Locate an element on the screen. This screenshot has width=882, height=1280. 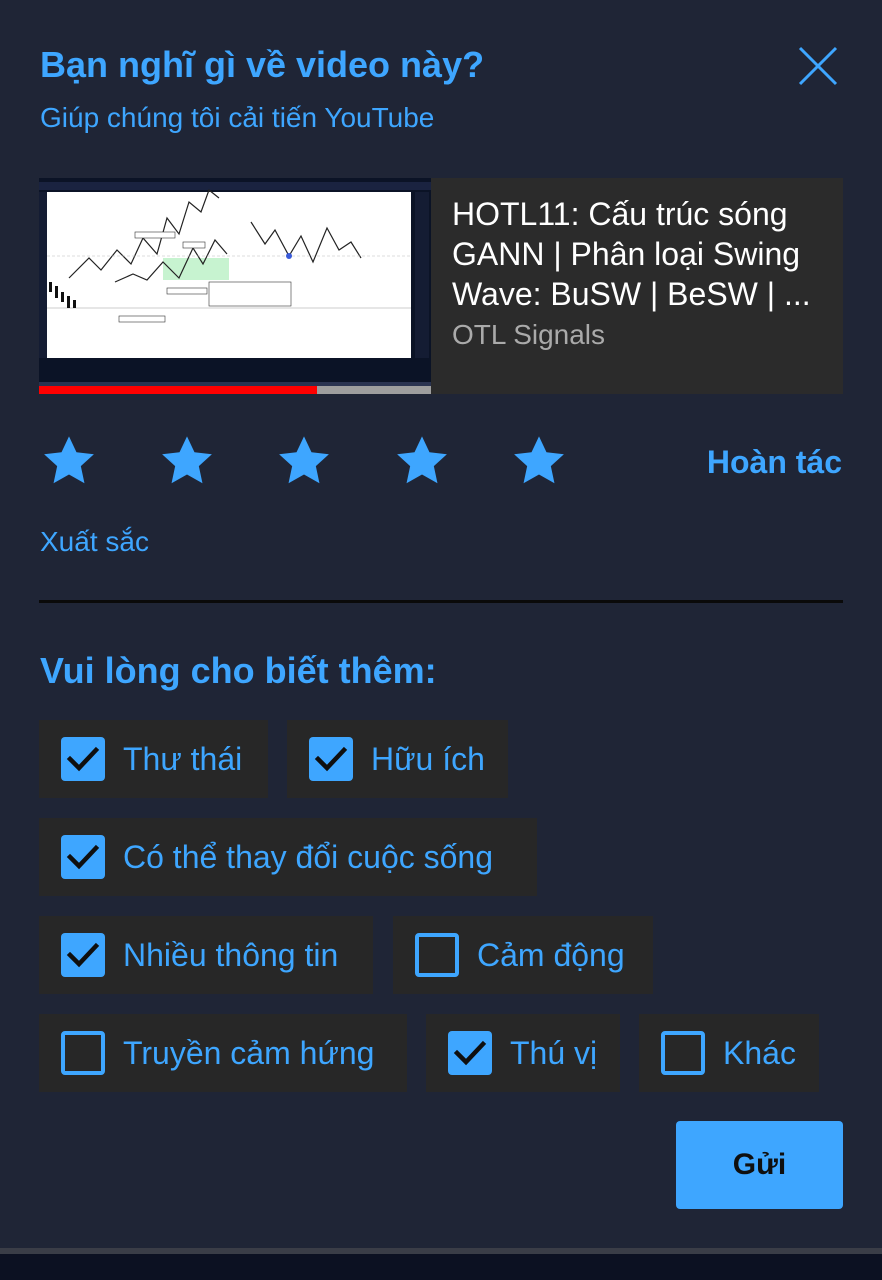
option-label: Thú vị is located at coordinates (554, 1053).